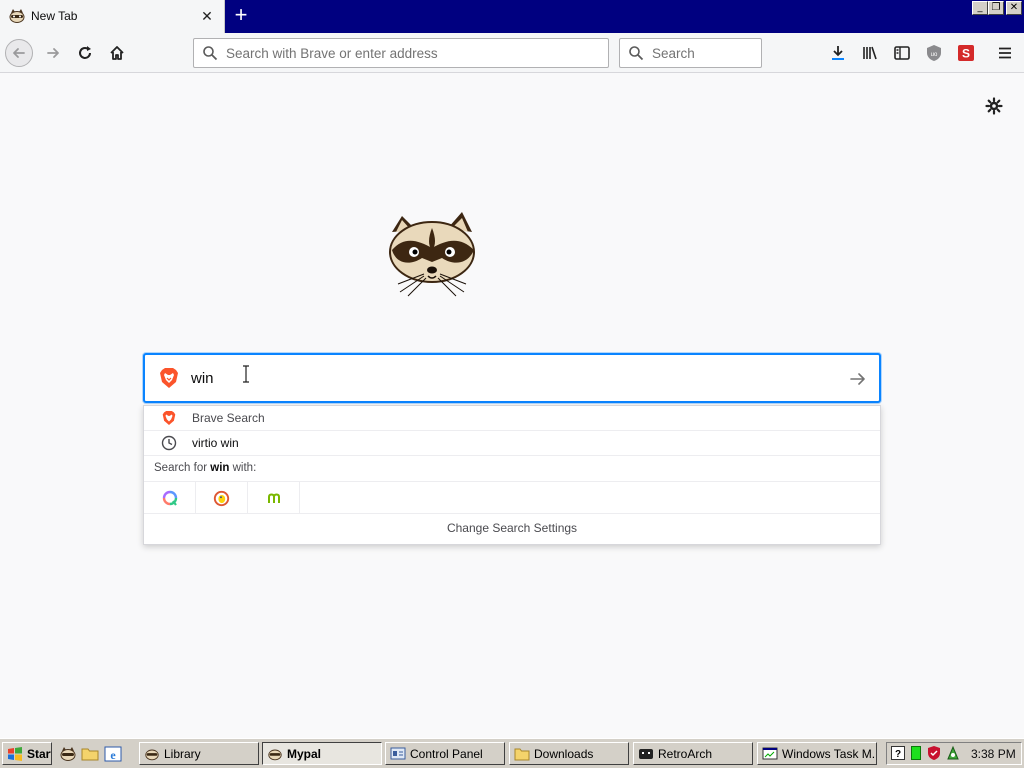 The height and width of the screenshot is (768, 1024). I want to click on back-button, so click(19, 53).